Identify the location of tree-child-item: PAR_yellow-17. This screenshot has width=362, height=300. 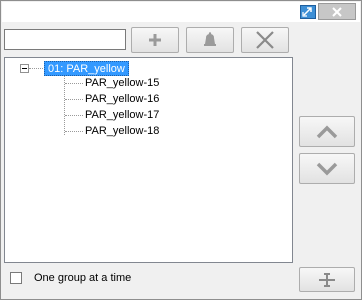
(122, 115).